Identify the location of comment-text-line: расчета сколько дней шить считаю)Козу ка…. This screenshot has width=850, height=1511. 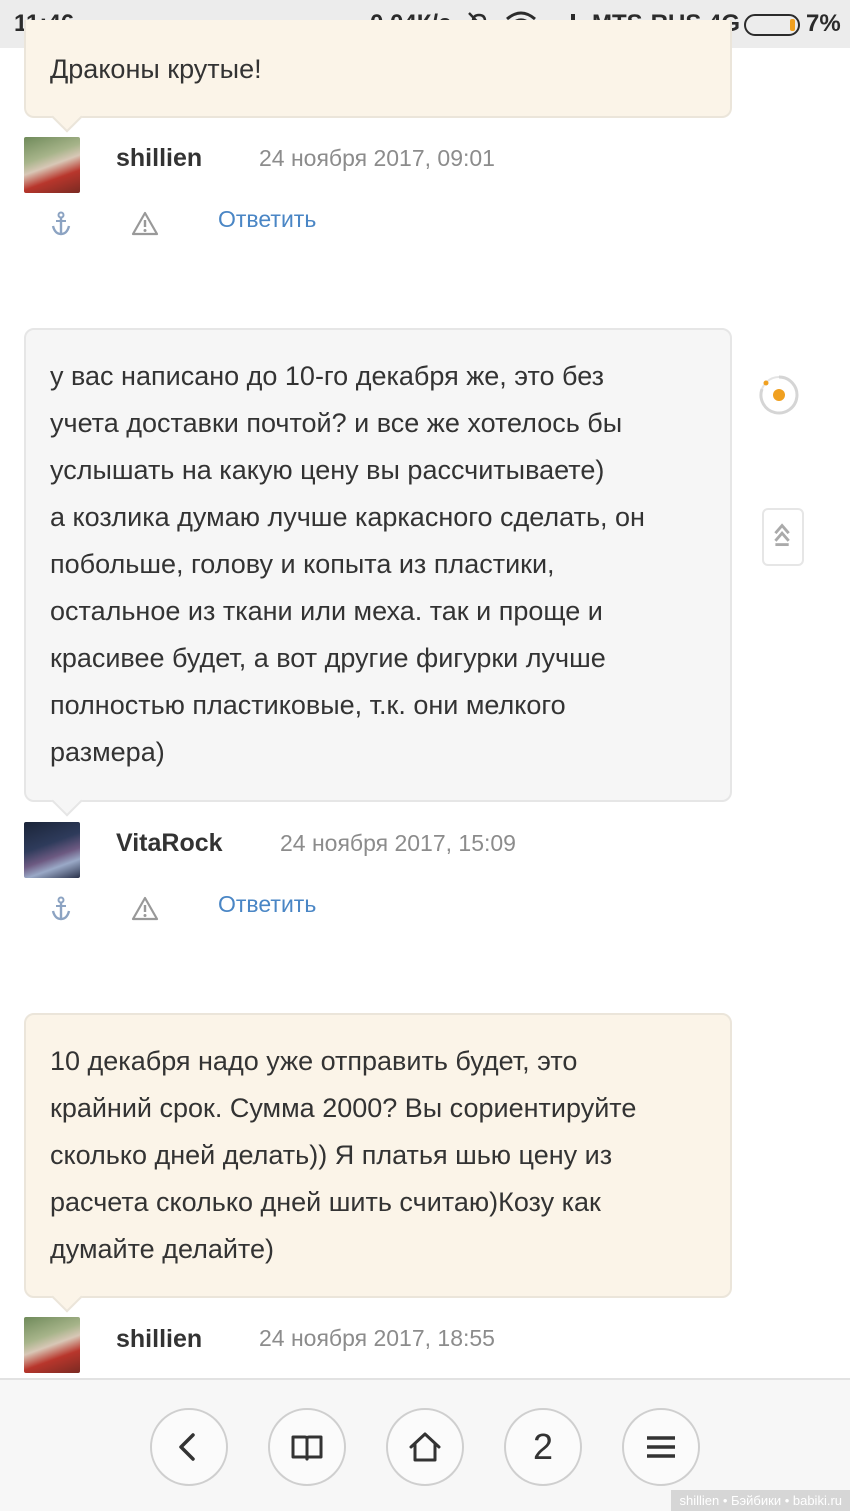
(325, 1202).